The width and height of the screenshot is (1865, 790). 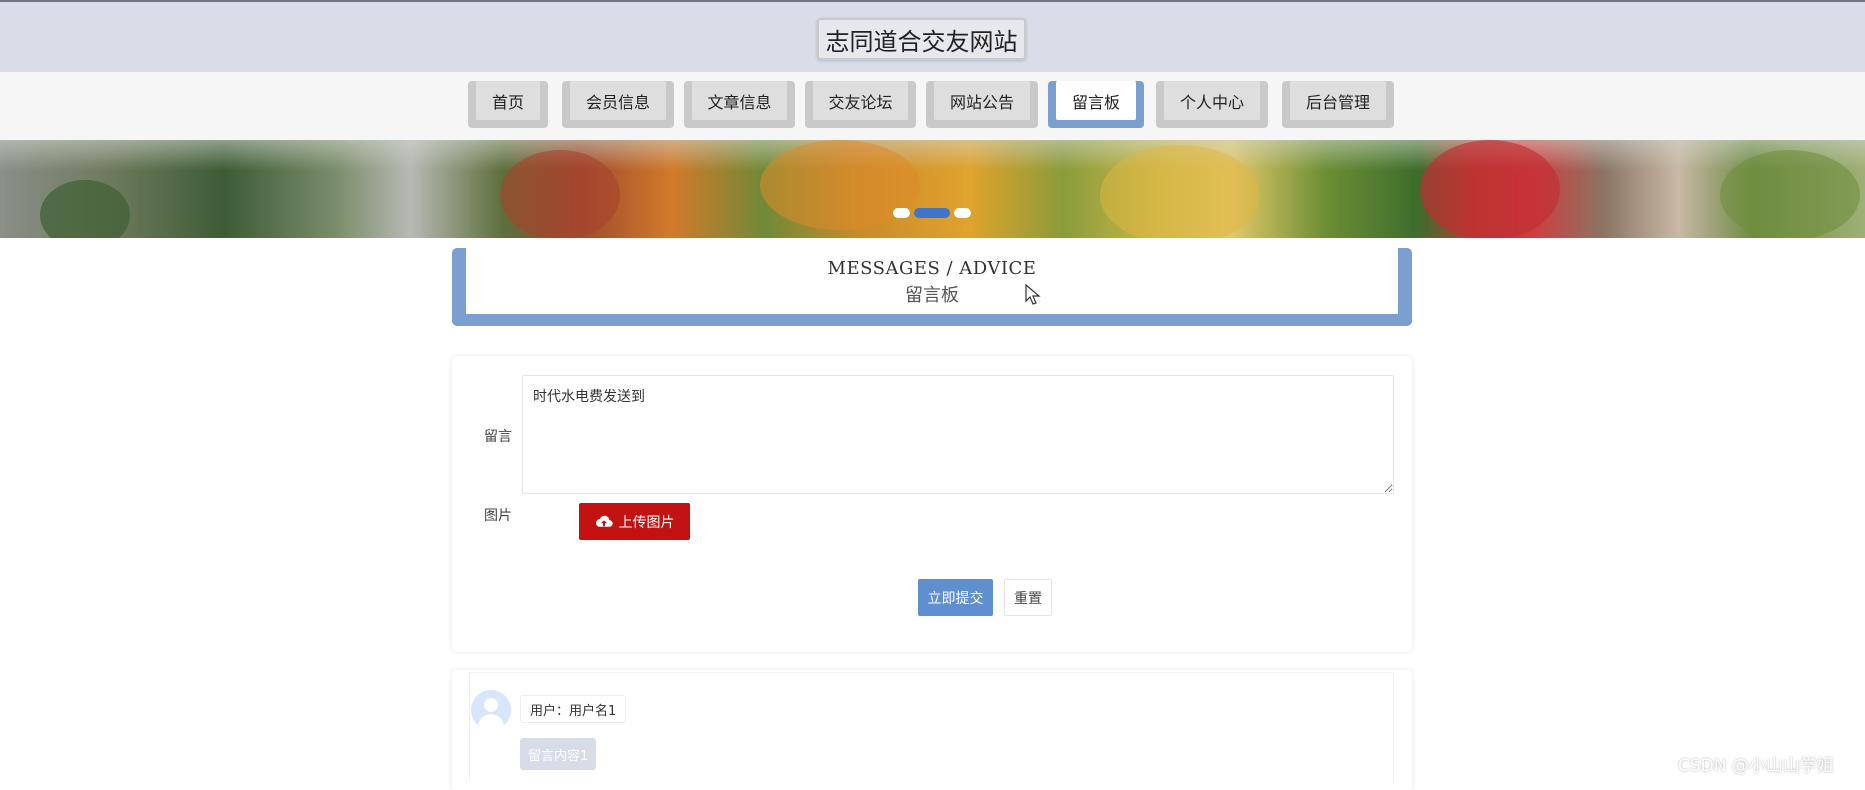 I want to click on nav-item-label: 网站公告, so click(x=982, y=100).